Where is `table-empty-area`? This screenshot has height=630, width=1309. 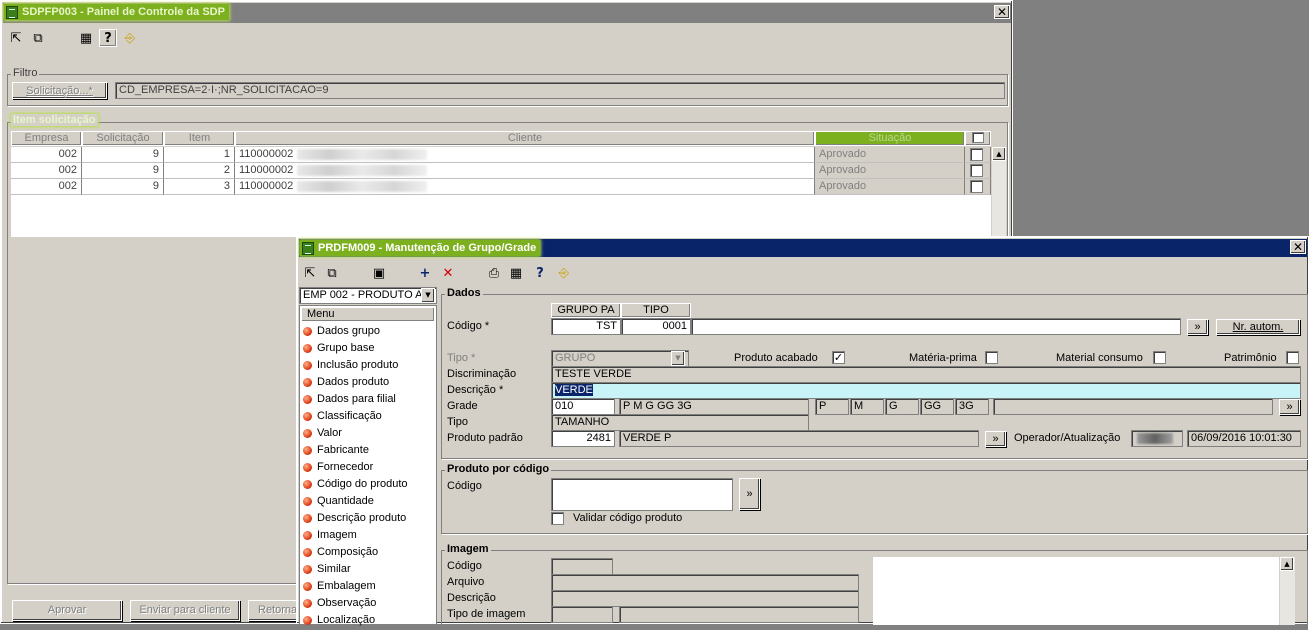
table-empty-area is located at coordinates (501, 216).